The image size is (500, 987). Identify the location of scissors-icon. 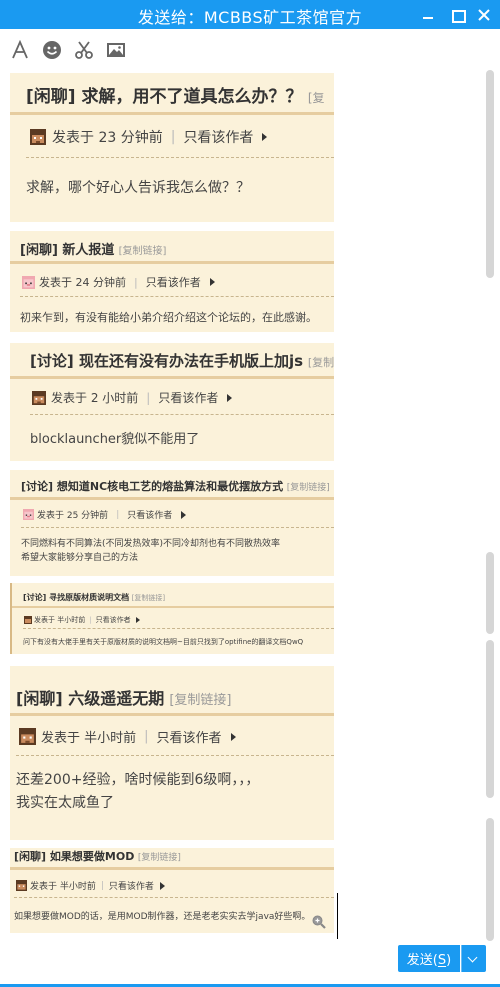
(84, 50).